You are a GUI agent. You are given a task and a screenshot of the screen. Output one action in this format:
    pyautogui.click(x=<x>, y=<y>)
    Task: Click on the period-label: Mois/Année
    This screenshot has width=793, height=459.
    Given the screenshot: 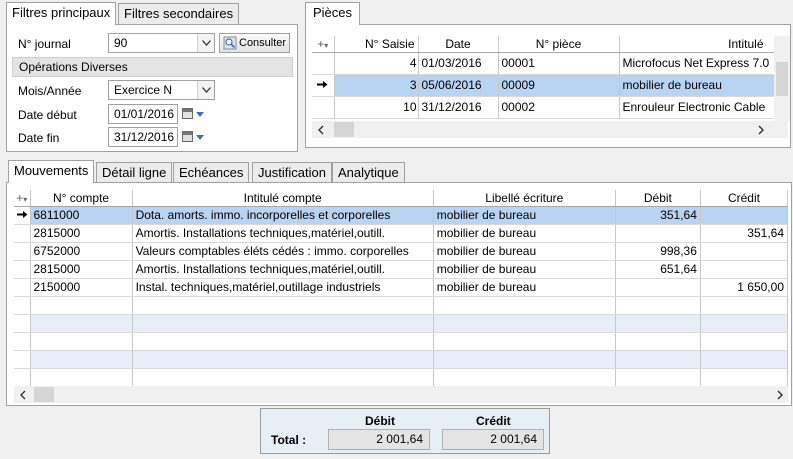 What is the action you would take?
    pyautogui.click(x=50, y=91)
    